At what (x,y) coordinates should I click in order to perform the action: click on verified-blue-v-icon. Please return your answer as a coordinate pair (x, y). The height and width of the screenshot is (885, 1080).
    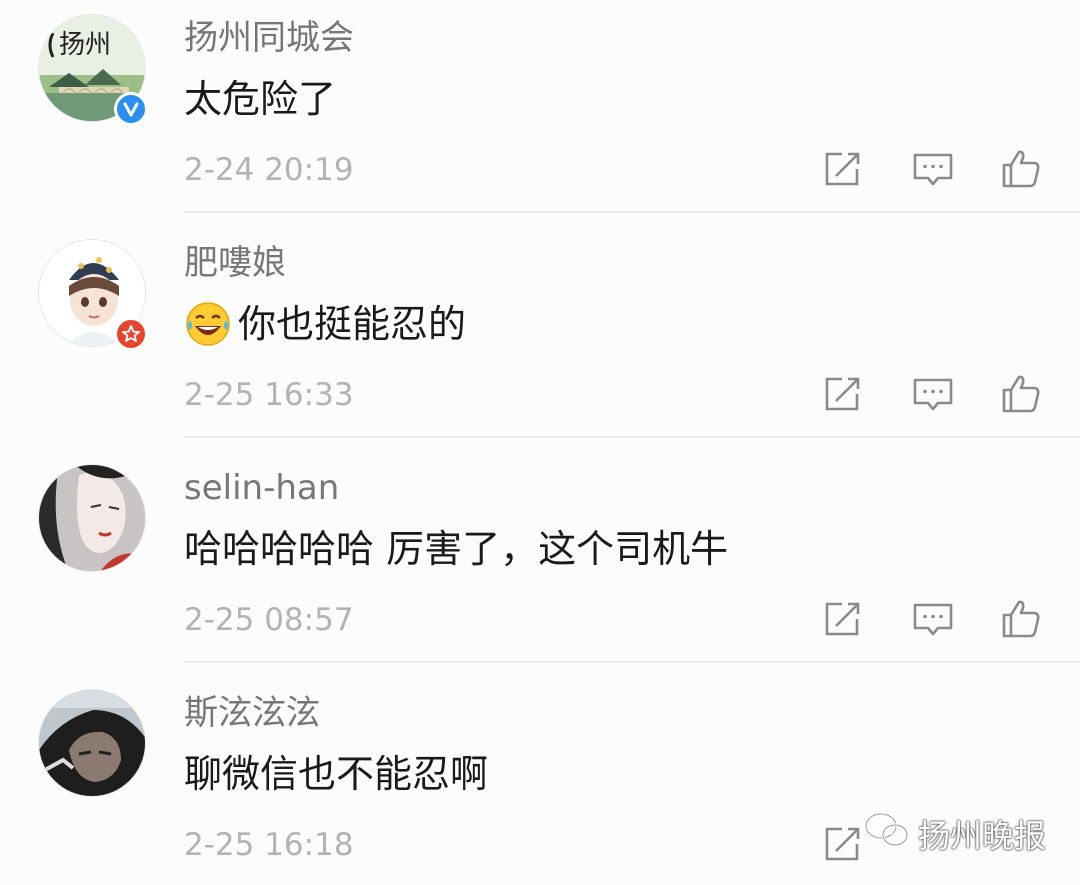
    Looking at the image, I should click on (131, 109).